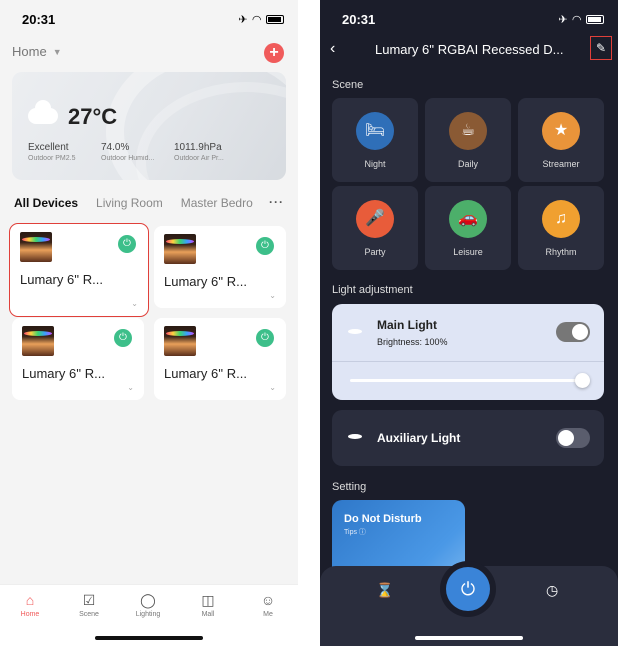 The width and height of the screenshot is (618, 646). I want to click on home-label: Home, so click(29, 51).